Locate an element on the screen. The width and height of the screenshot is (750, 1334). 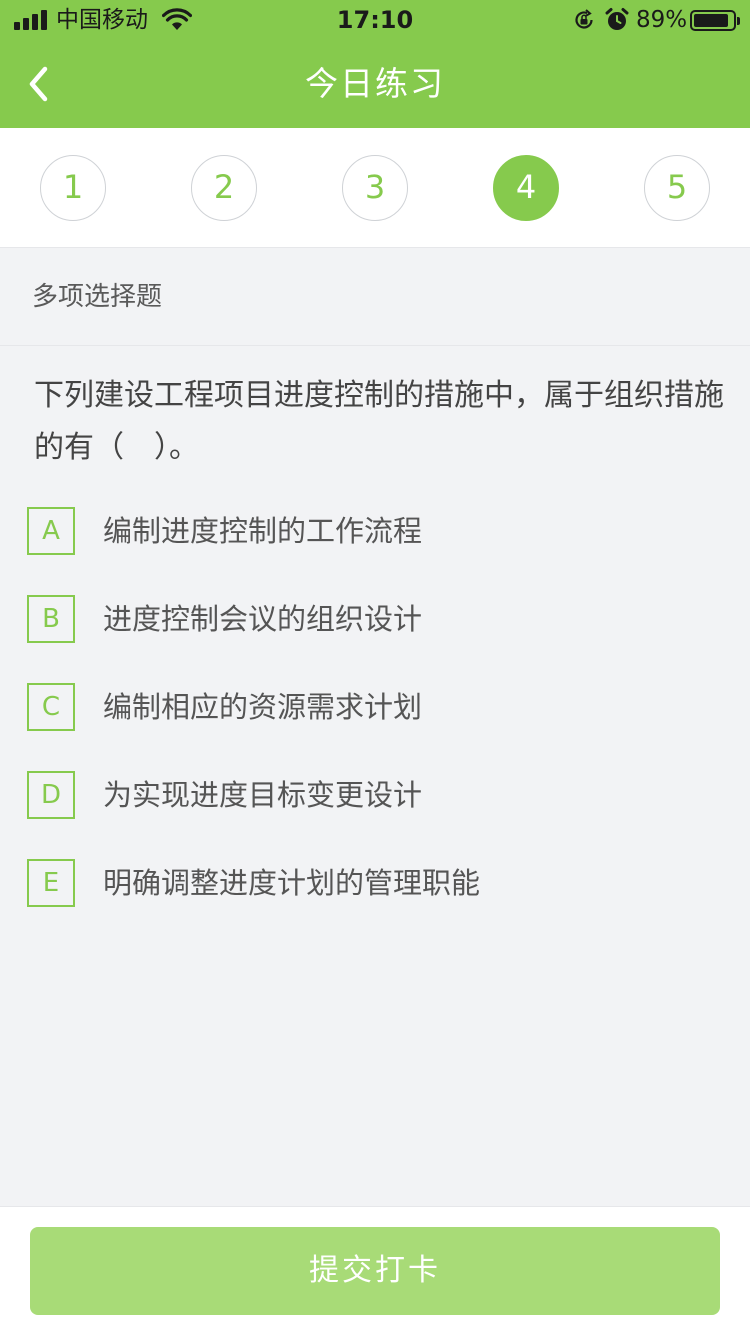
option-b: B 进度控制会议的组织设计 is located at coordinates (372, 619).